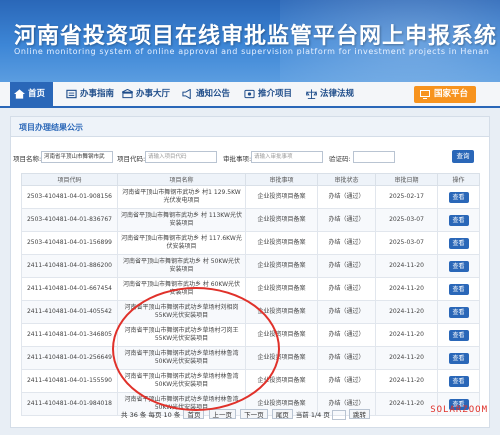  Describe the element at coordinates (164, 415) in the screenshot. I see `pager-per-page: 每页 10 条` at that location.